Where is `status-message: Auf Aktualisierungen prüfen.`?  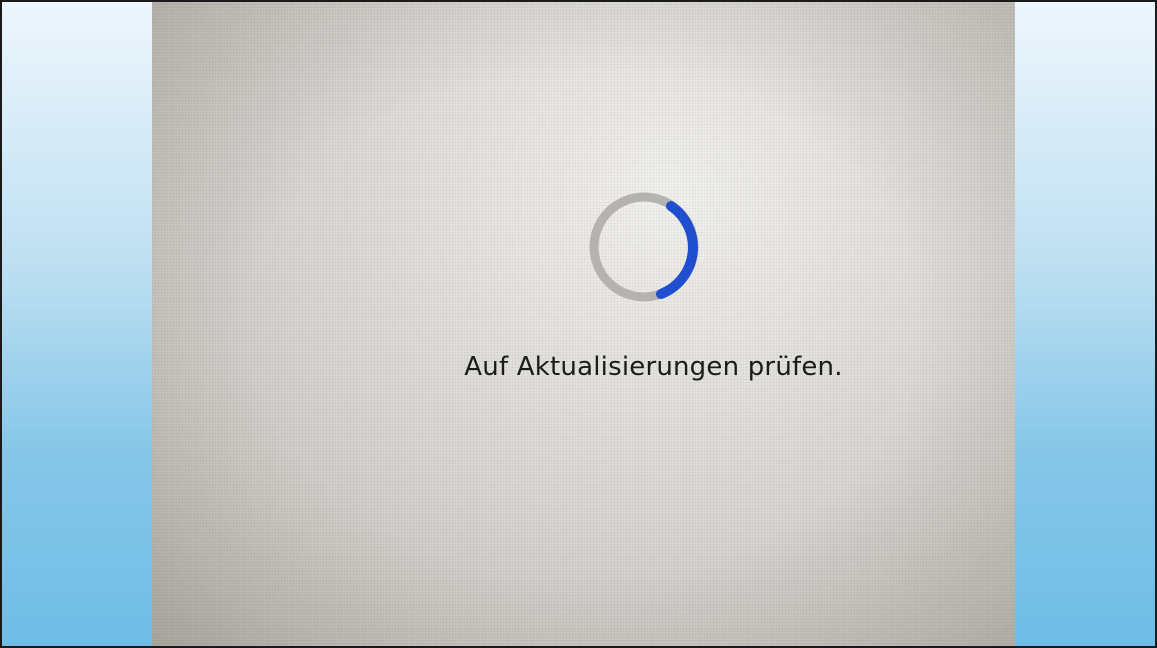 status-message: Auf Aktualisierungen prüfen. is located at coordinates (653, 367).